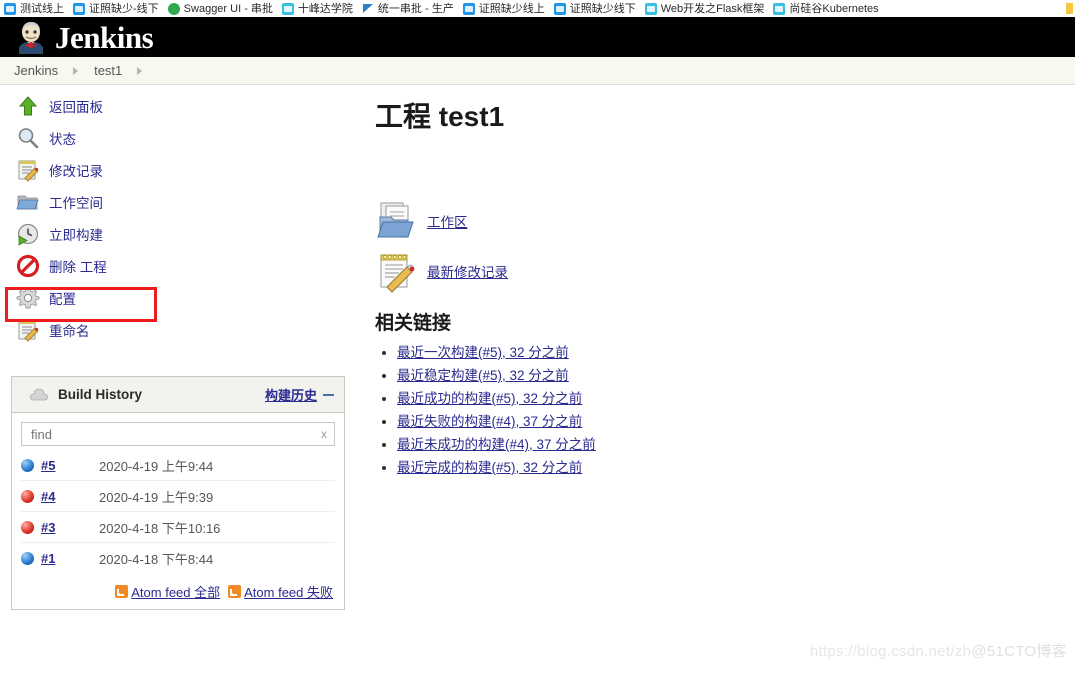  Describe the element at coordinates (34, 8) in the screenshot. I see `bookmark-item: 测试线上` at that location.